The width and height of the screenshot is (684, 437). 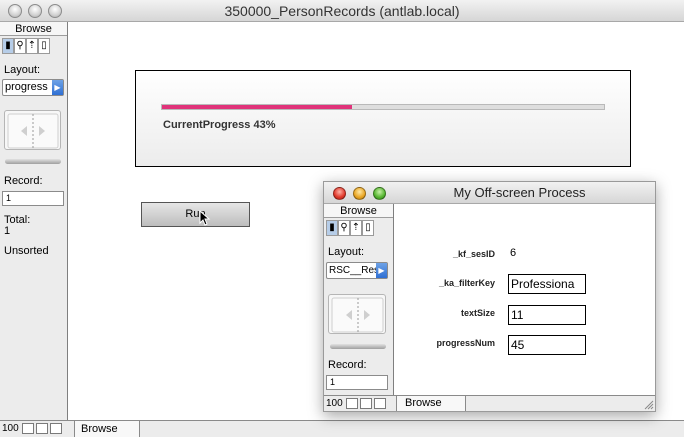 What do you see at coordinates (489, 403) in the screenshot?
I see `sub-bottom-bar: 100 Browse` at bounding box center [489, 403].